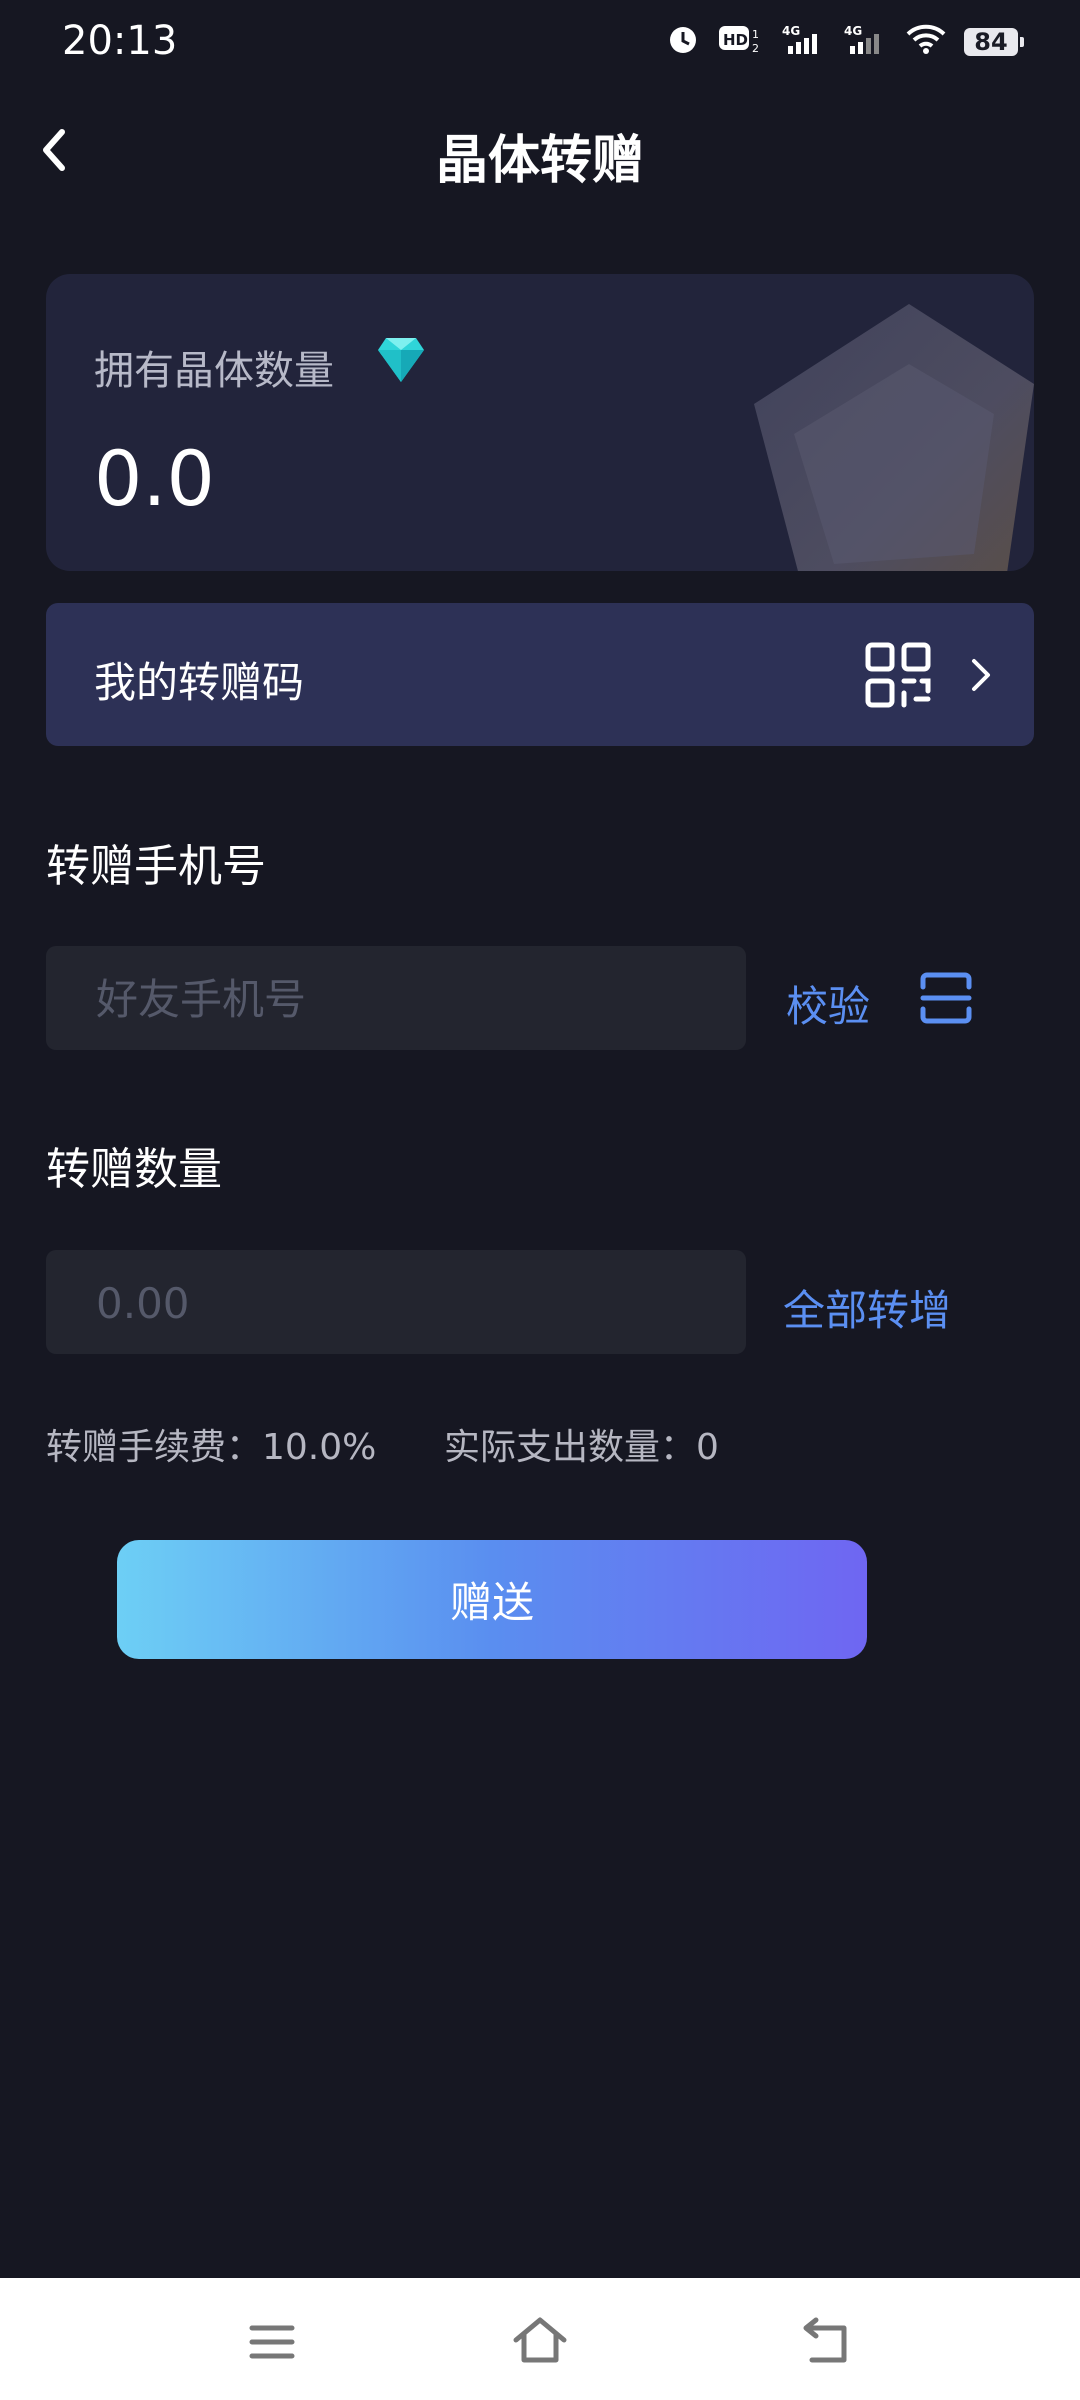 Image resolution: width=1080 pixels, height=2400 pixels. I want to click on send-button: 赠送, so click(492, 1599).